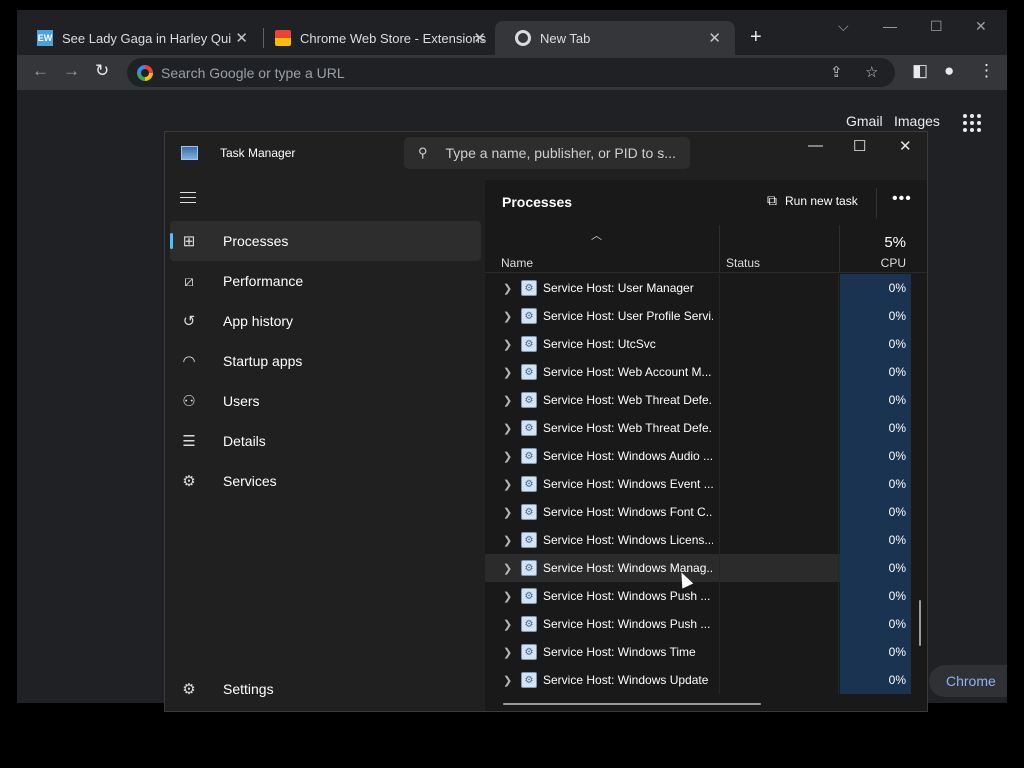 The width and height of the screenshot is (1024, 768). Describe the element at coordinates (698, 512) in the screenshot. I see `table-row: ❯ ⚙ Service Host: Windows Font C... 0%` at that location.